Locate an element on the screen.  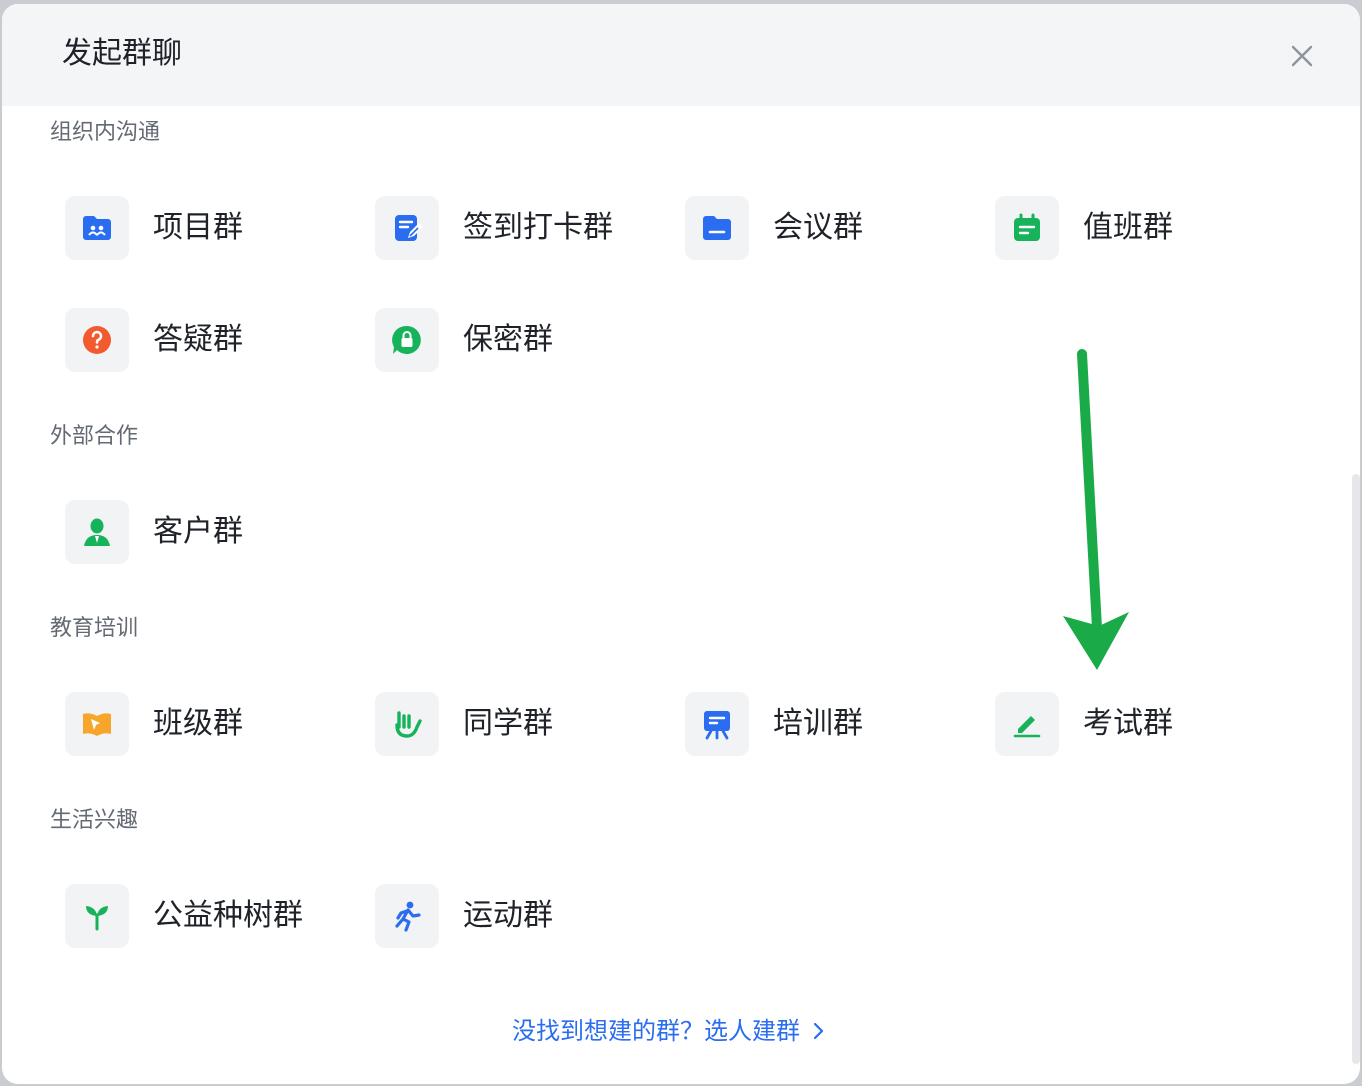
class-tile is located at coordinates (97, 724).